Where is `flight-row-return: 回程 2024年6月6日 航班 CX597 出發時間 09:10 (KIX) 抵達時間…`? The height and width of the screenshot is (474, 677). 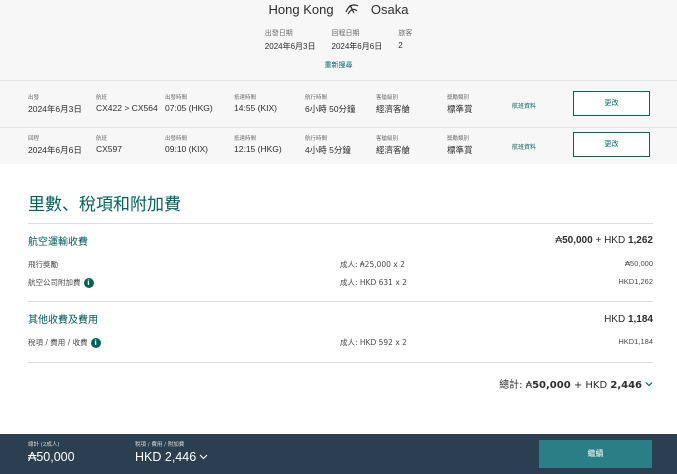 flight-row-return: 回程 2024年6月6日 航班 CX597 出發時間 09:10 (KIX) 抵達時間… is located at coordinates (338, 147).